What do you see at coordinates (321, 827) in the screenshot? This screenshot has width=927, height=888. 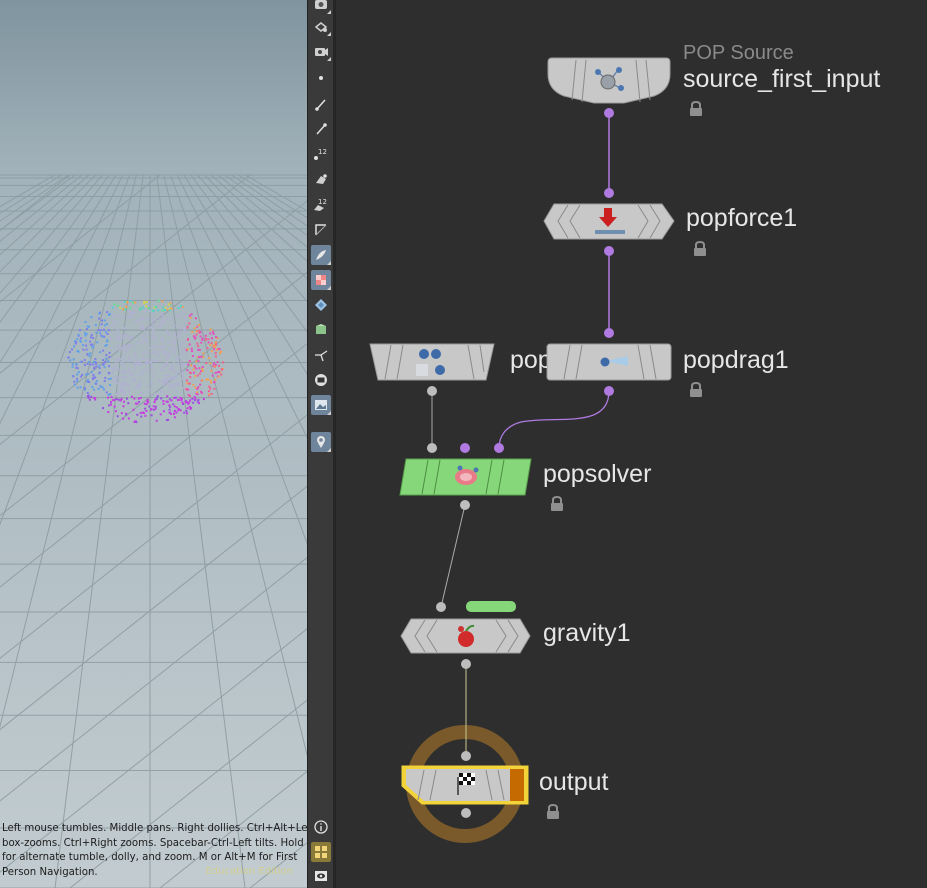 I see `info-icon` at bounding box center [321, 827].